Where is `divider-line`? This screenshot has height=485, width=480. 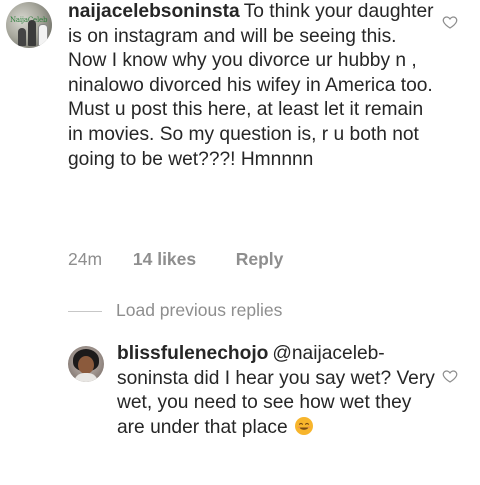
divider-line is located at coordinates (85, 311).